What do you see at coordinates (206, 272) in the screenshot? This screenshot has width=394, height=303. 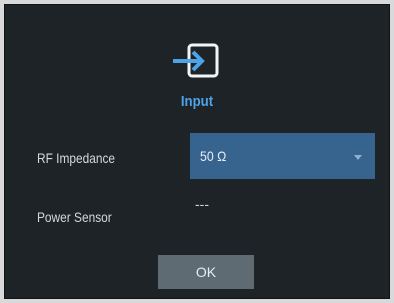 I see `ok-button: OK` at bounding box center [206, 272].